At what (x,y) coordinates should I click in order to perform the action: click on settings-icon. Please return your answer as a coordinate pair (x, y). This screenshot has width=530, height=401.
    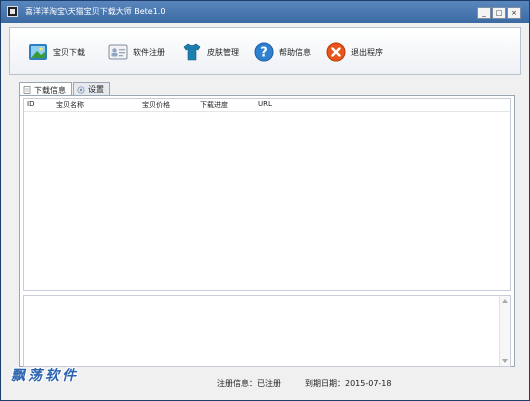
    Looking at the image, I should click on (81, 89).